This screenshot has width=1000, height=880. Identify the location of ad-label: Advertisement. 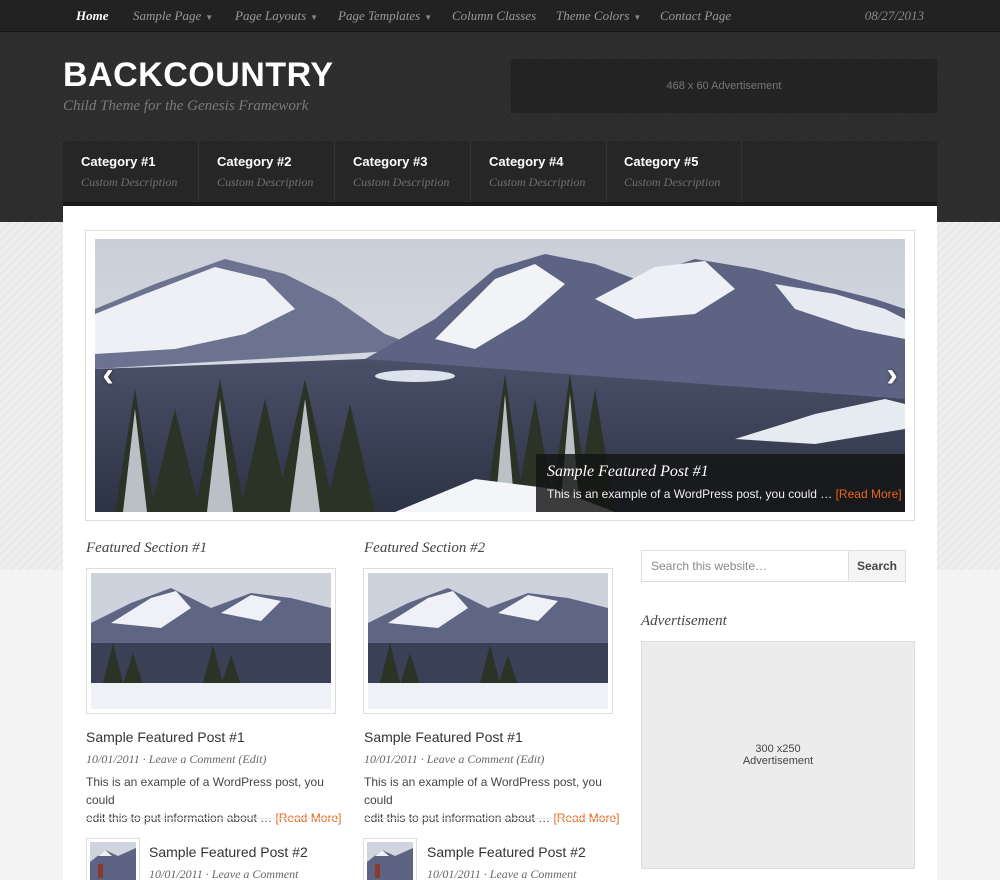
(778, 761).